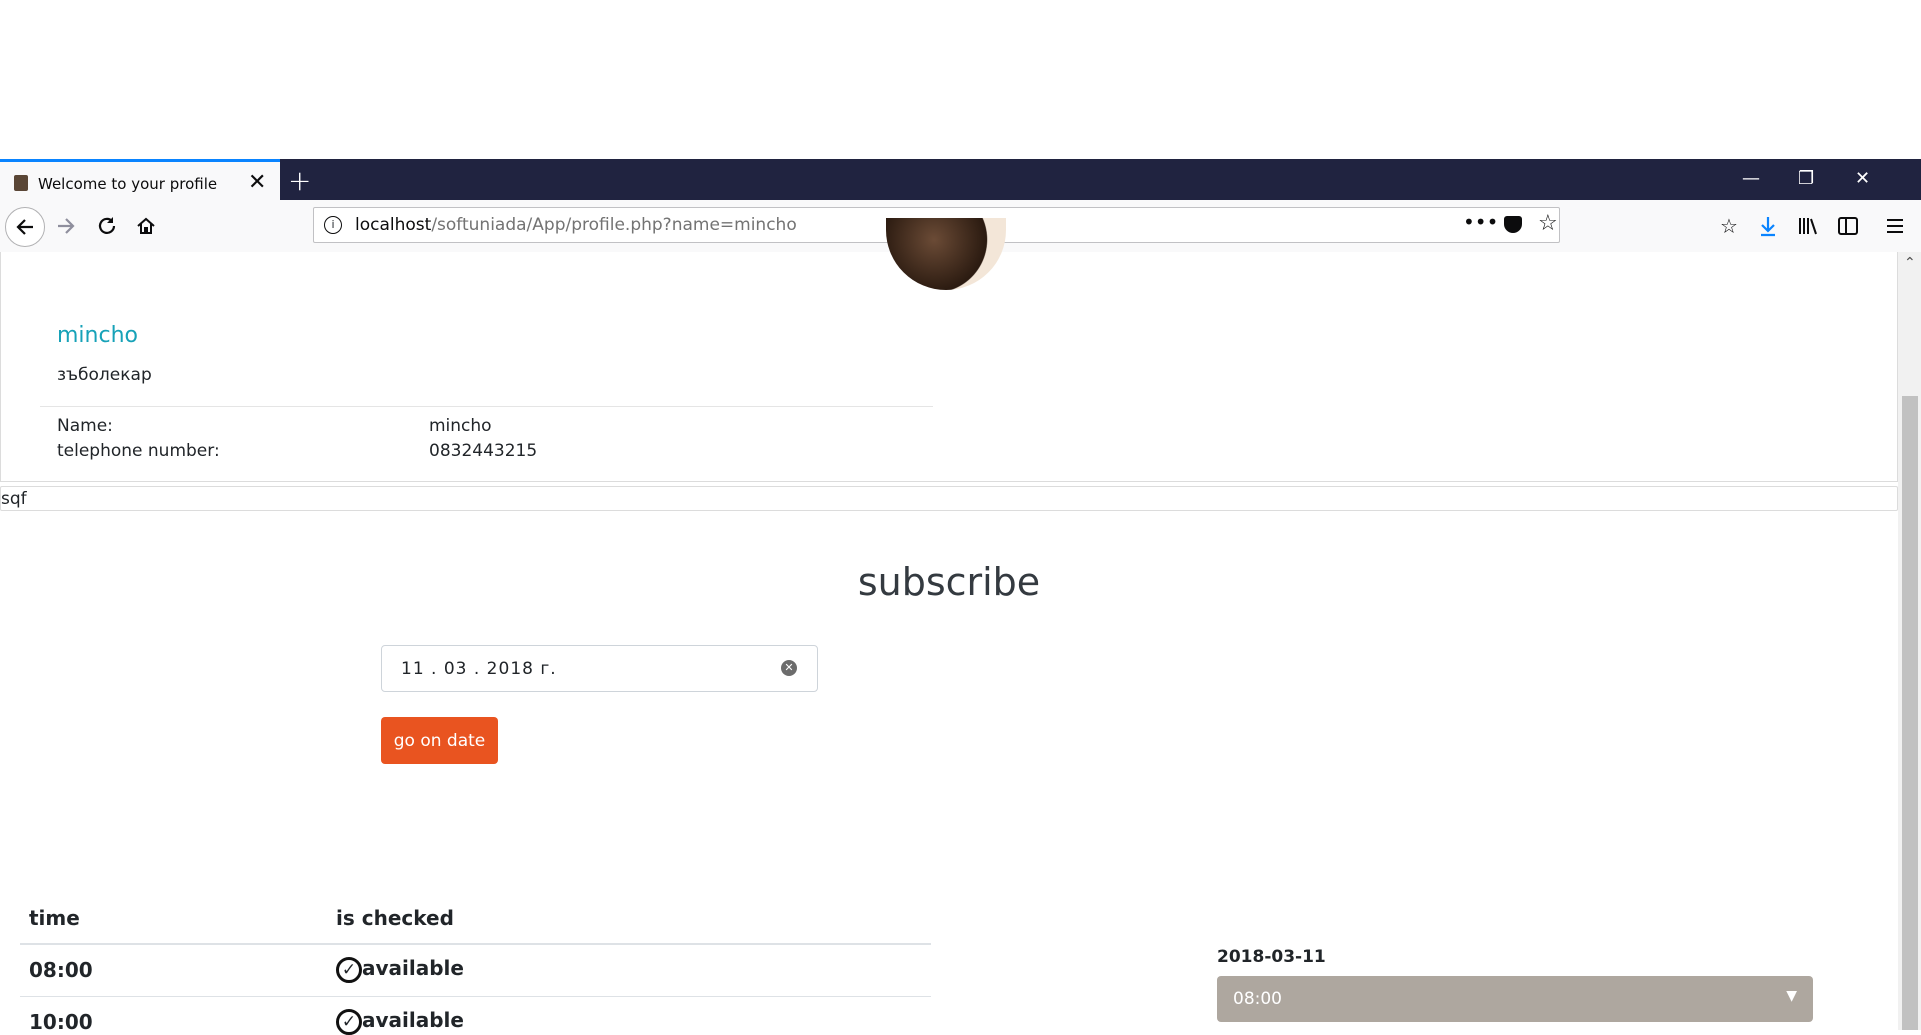 The width and height of the screenshot is (1921, 1035). Describe the element at coordinates (1862, 178) in the screenshot. I see `close-window-button: ✕` at that location.